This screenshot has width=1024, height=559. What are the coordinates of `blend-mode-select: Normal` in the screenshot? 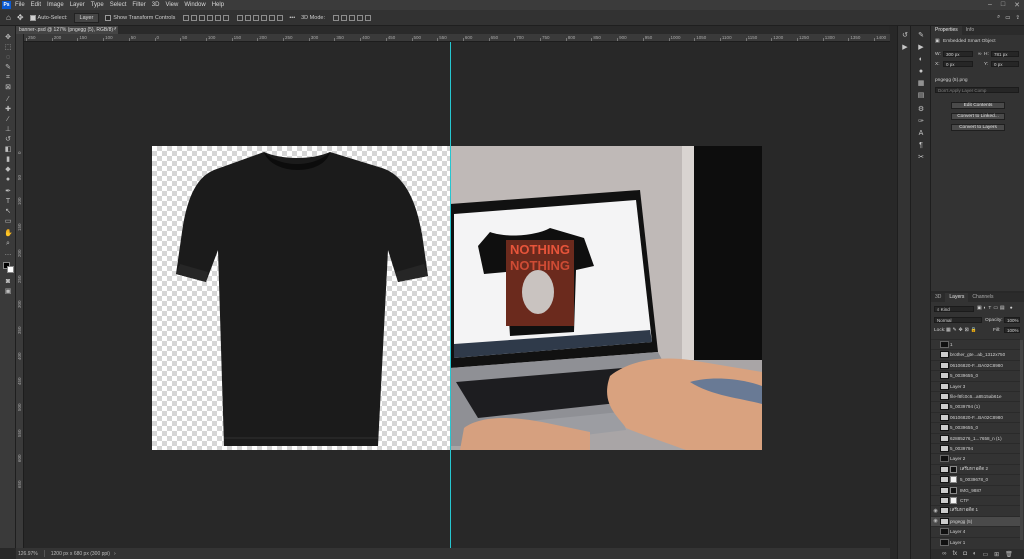 It's located at (958, 320).